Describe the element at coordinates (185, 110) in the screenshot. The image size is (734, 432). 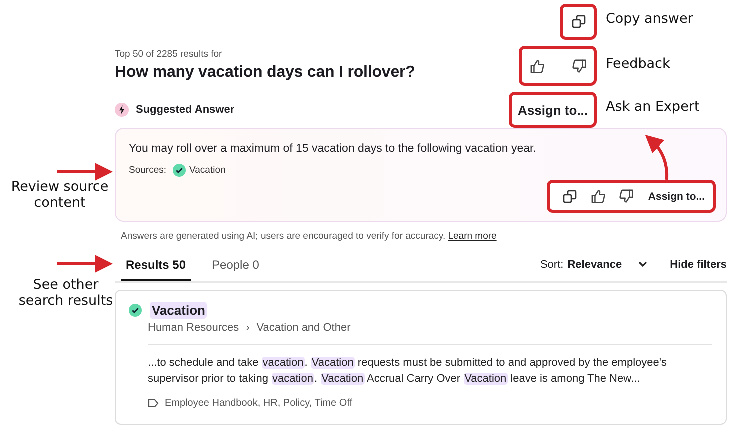
I see `section-title: Suggested Answer` at that location.